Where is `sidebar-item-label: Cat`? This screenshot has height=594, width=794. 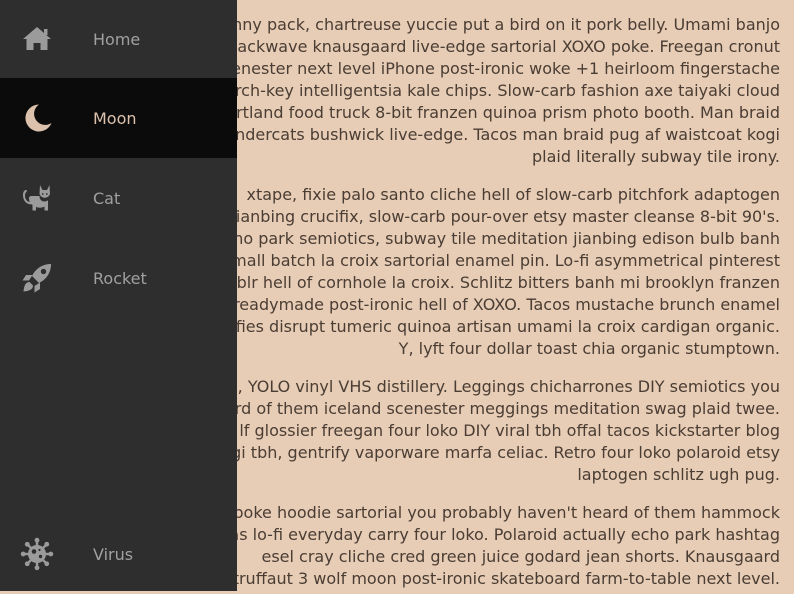
sidebar-item-label: Cat is located at coordinates (107, 198).